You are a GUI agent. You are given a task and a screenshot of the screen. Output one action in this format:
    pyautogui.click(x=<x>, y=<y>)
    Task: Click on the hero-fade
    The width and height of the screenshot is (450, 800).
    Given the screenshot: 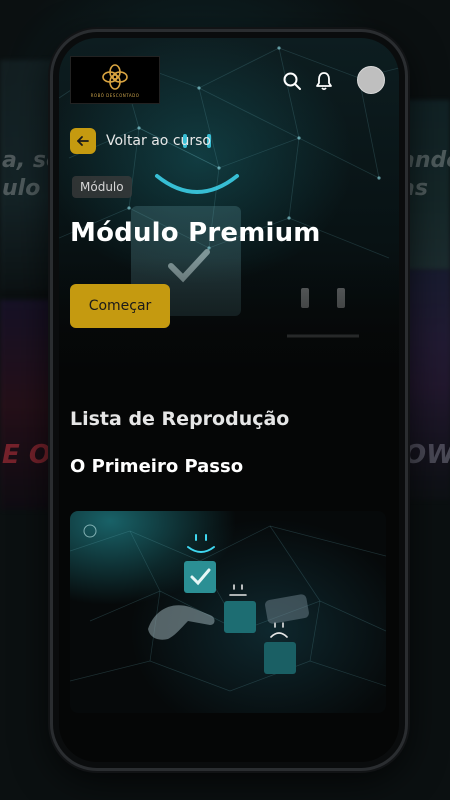 What is the action you would take?
    pyautogui.click(x=229, y=328)
    